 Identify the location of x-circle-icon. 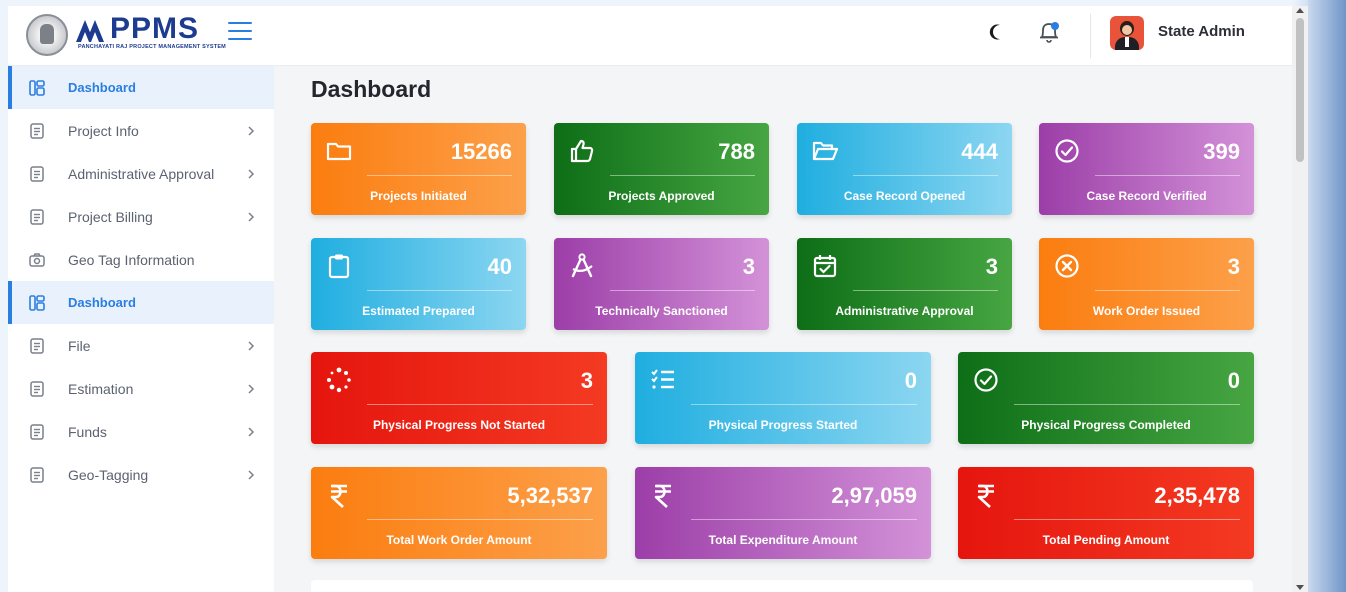
(1067, 266).